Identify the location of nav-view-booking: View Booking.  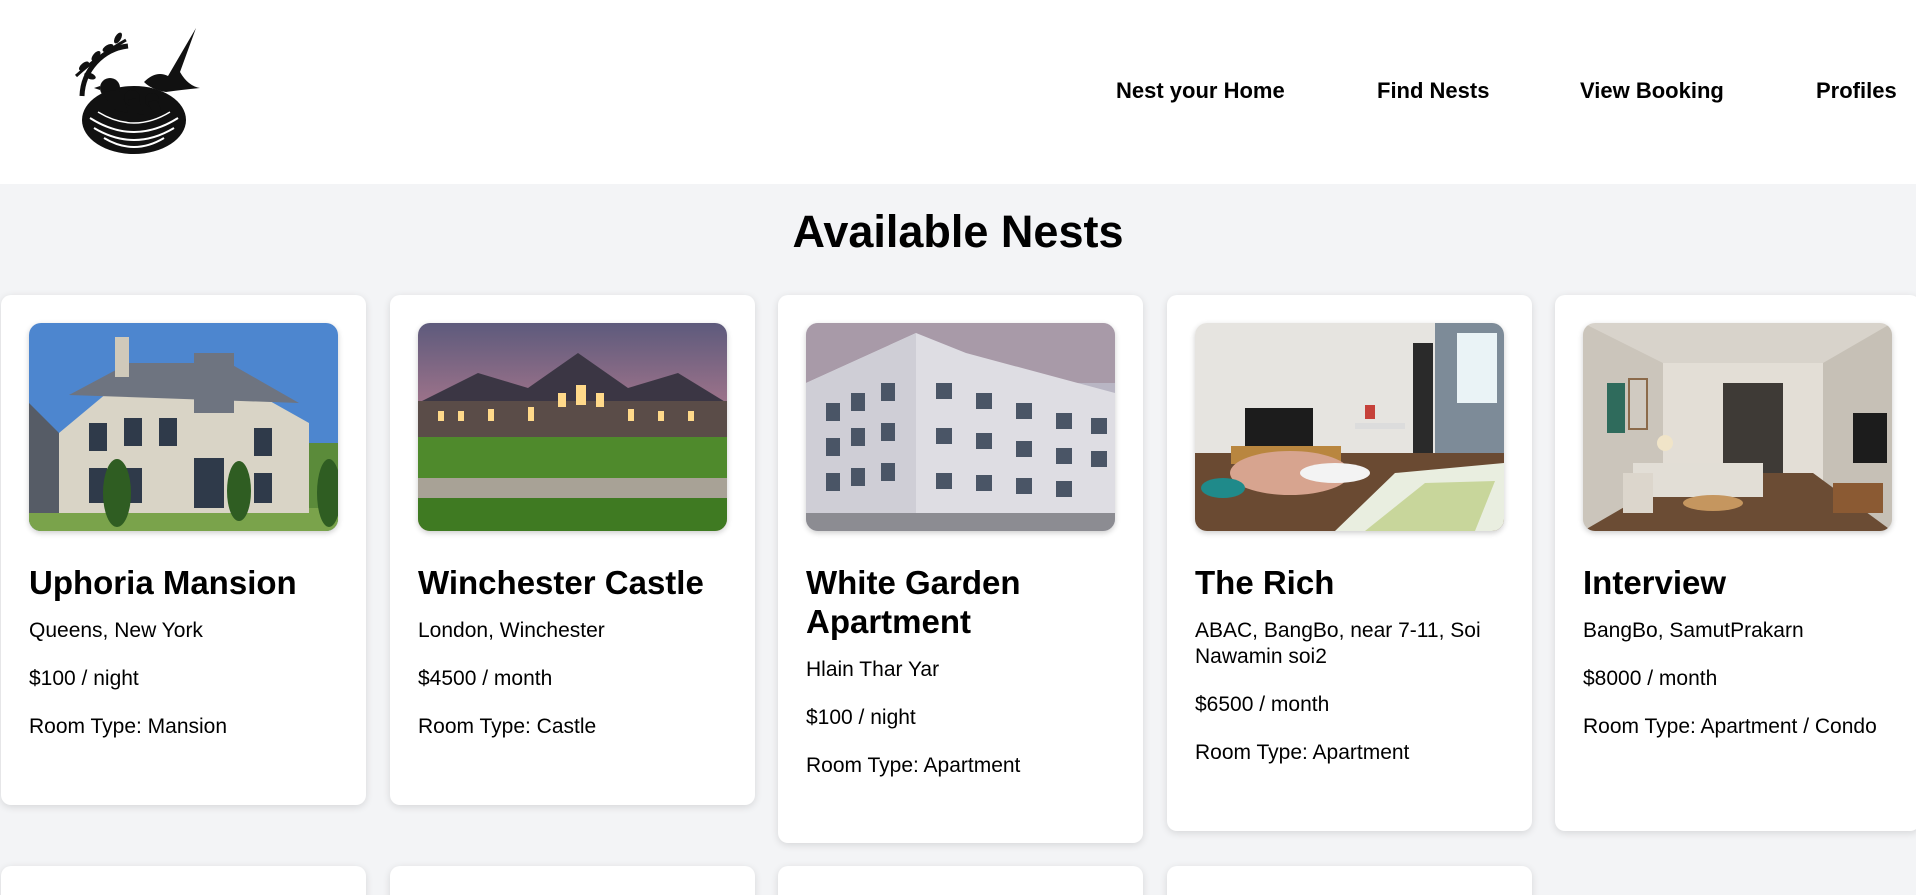
(1652, 91).